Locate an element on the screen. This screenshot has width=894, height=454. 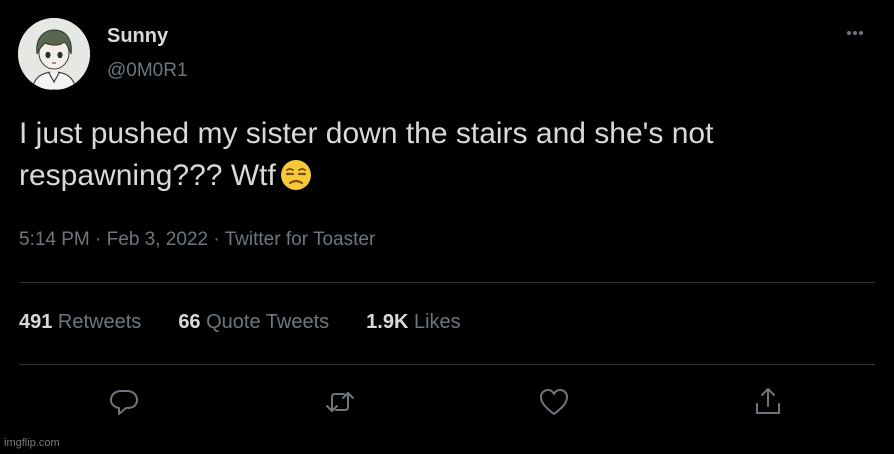
tweet-time: 5:14 PM is located at coordinates (54, 239).